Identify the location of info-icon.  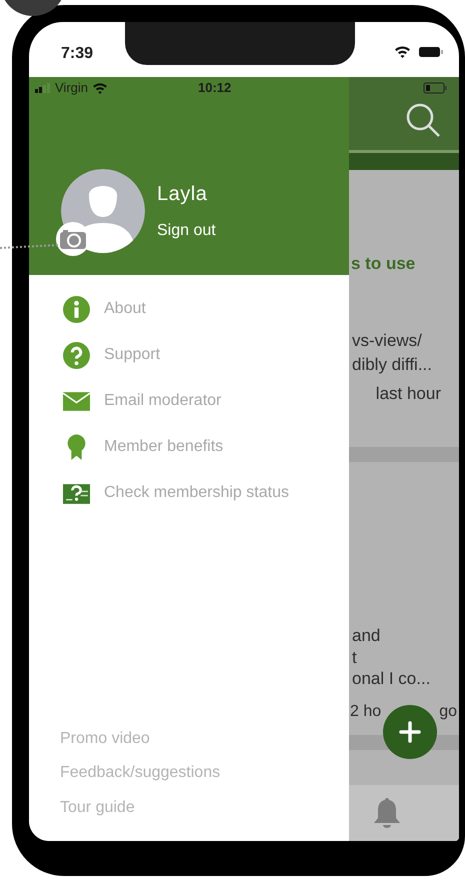
(76, 309).